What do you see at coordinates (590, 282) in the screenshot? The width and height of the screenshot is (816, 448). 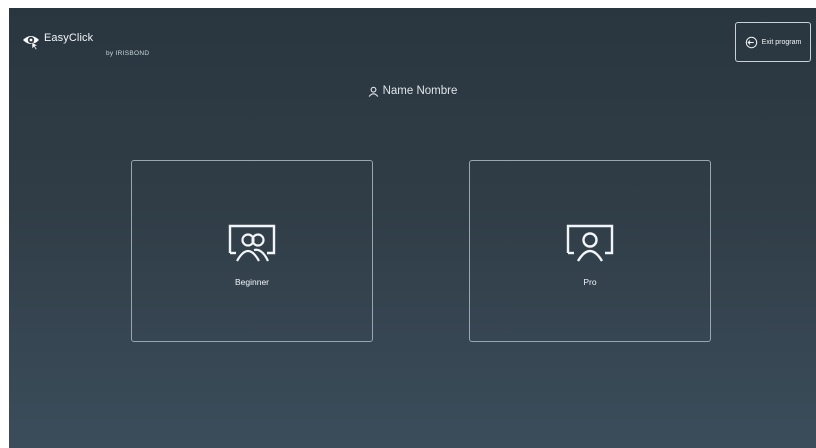 I see `pro-label: Pro` at bounding box center [590, 282].